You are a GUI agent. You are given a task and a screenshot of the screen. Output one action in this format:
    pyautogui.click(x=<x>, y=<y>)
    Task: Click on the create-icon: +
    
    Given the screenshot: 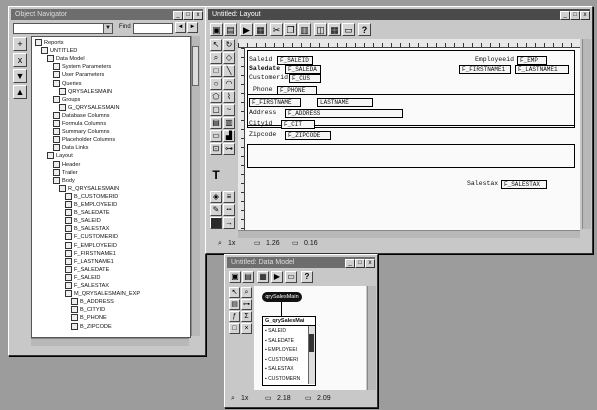 What is the action you would take?
    pyautogui.click(x=20, y=44)
    